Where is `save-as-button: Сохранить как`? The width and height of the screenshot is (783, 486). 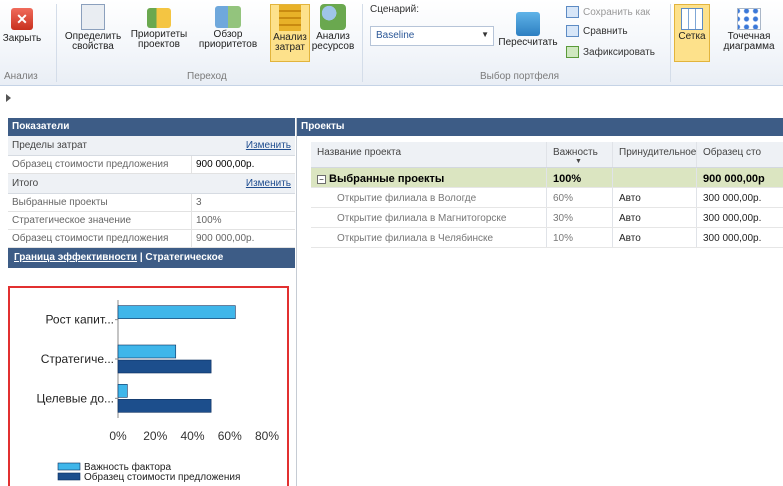 save-as-button: Сохранить как is located at coordinates (608, 12).